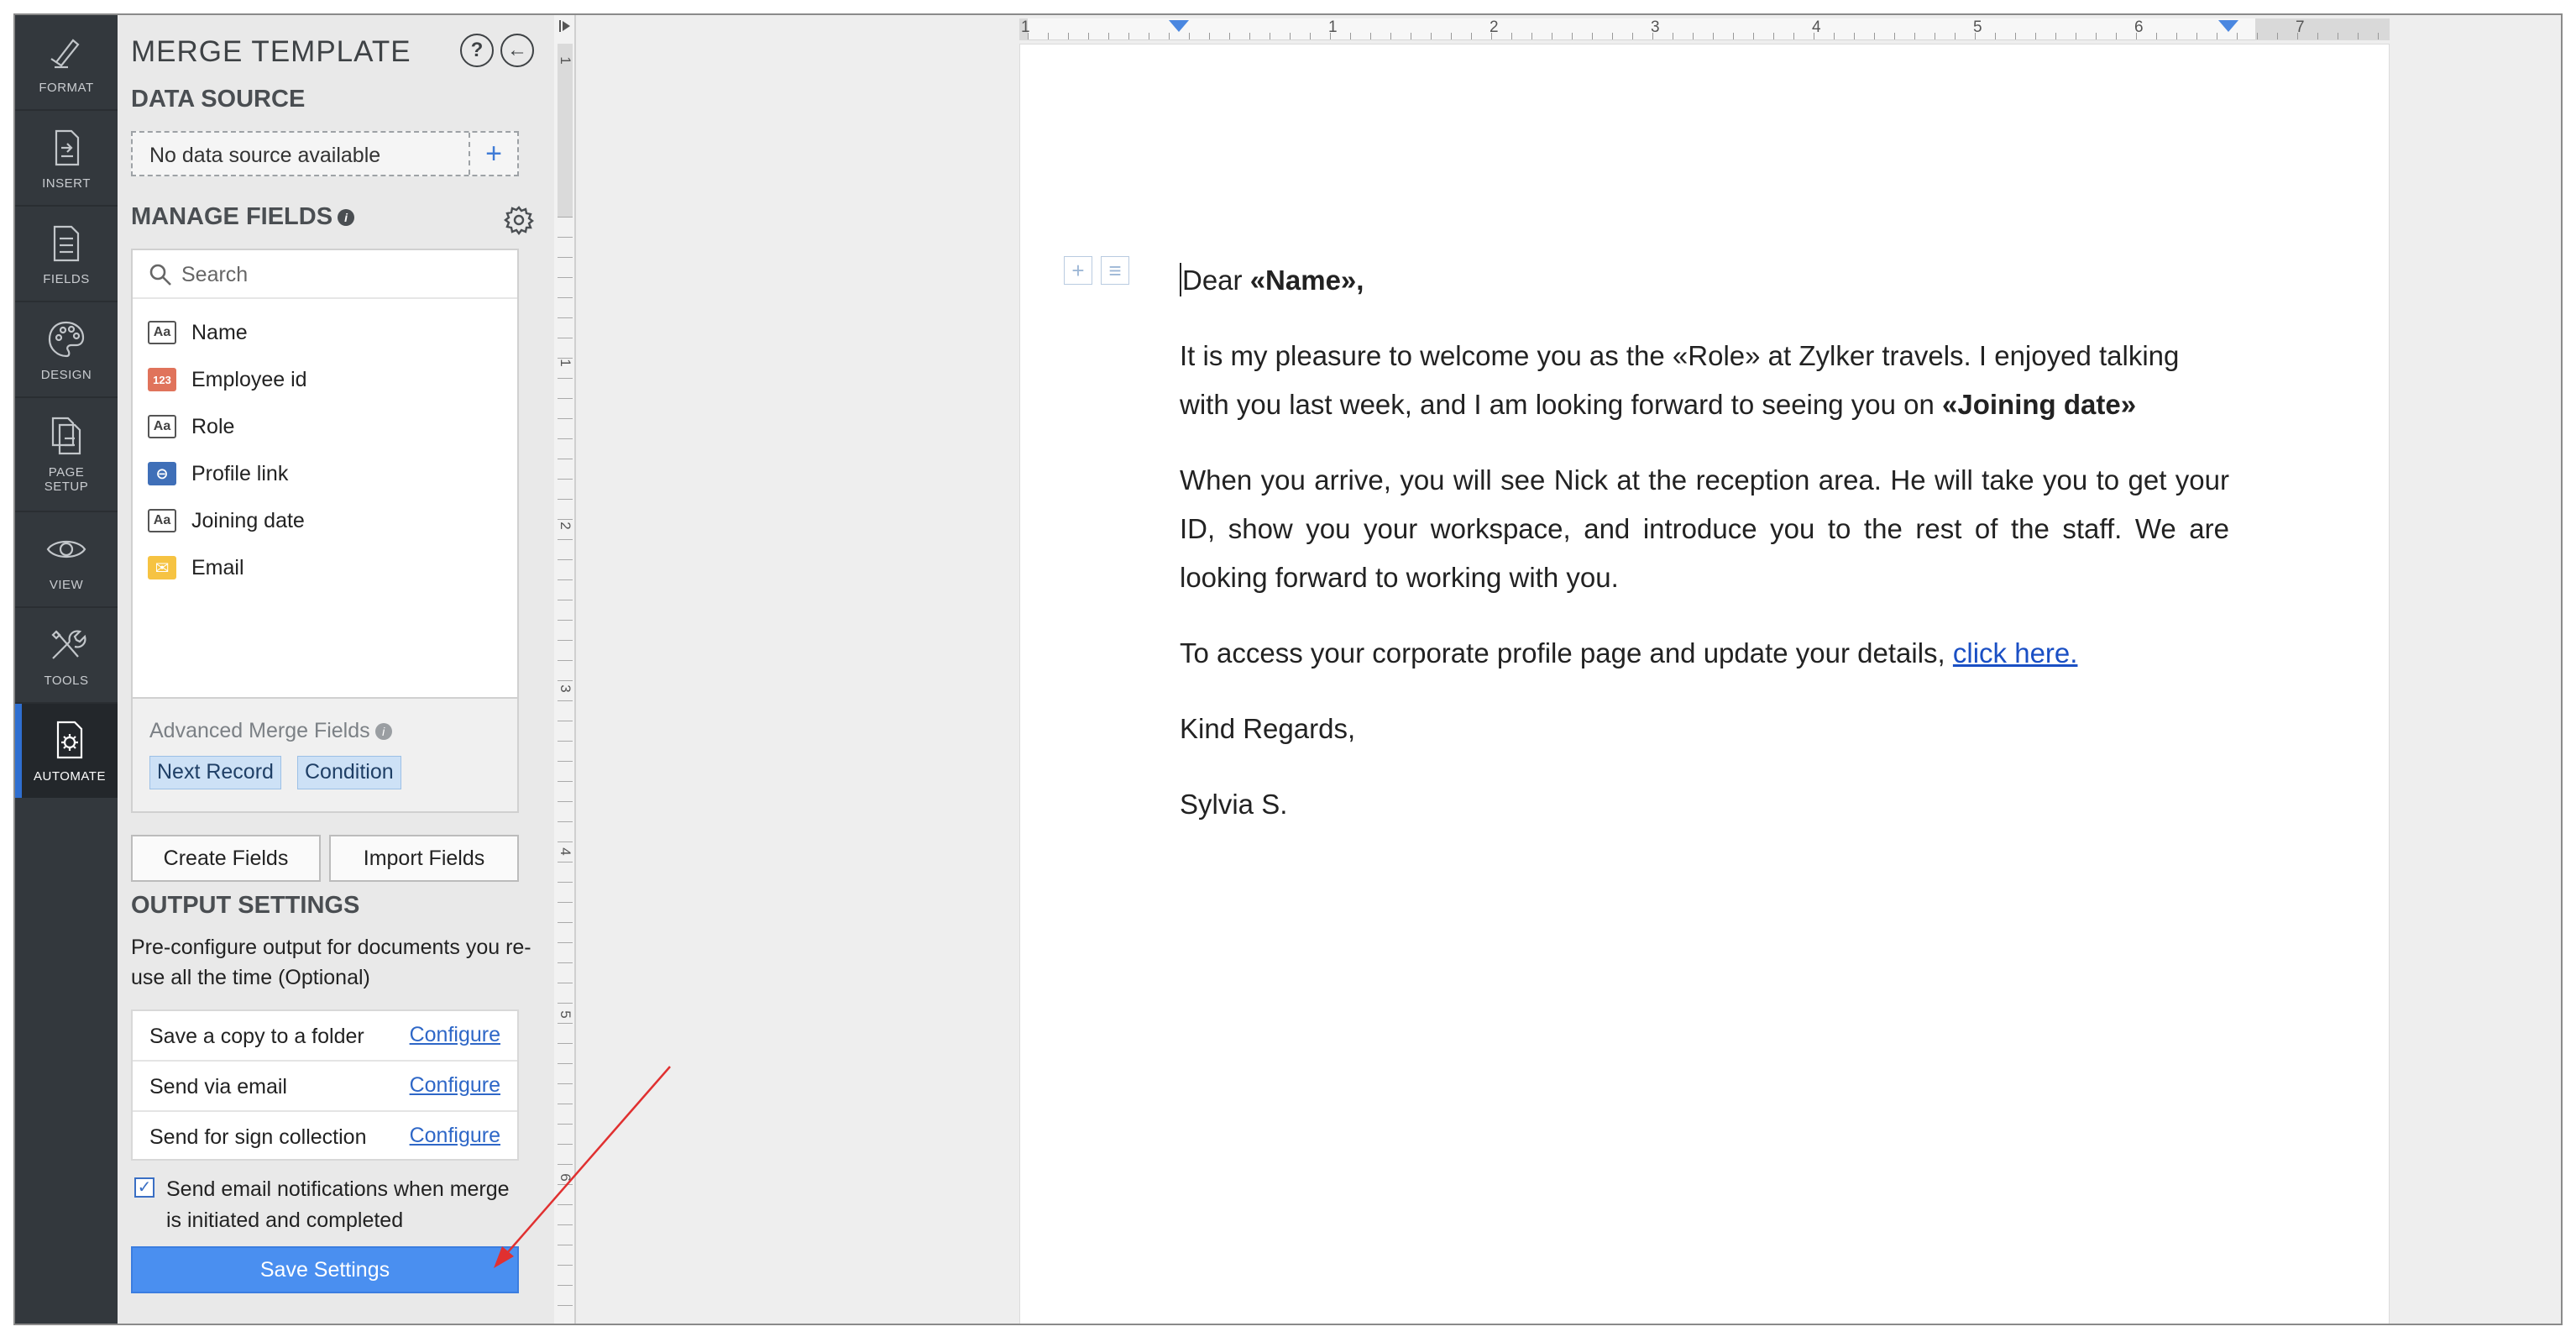  I want to click on next-record-chip: Next Record, so click(215, 772).